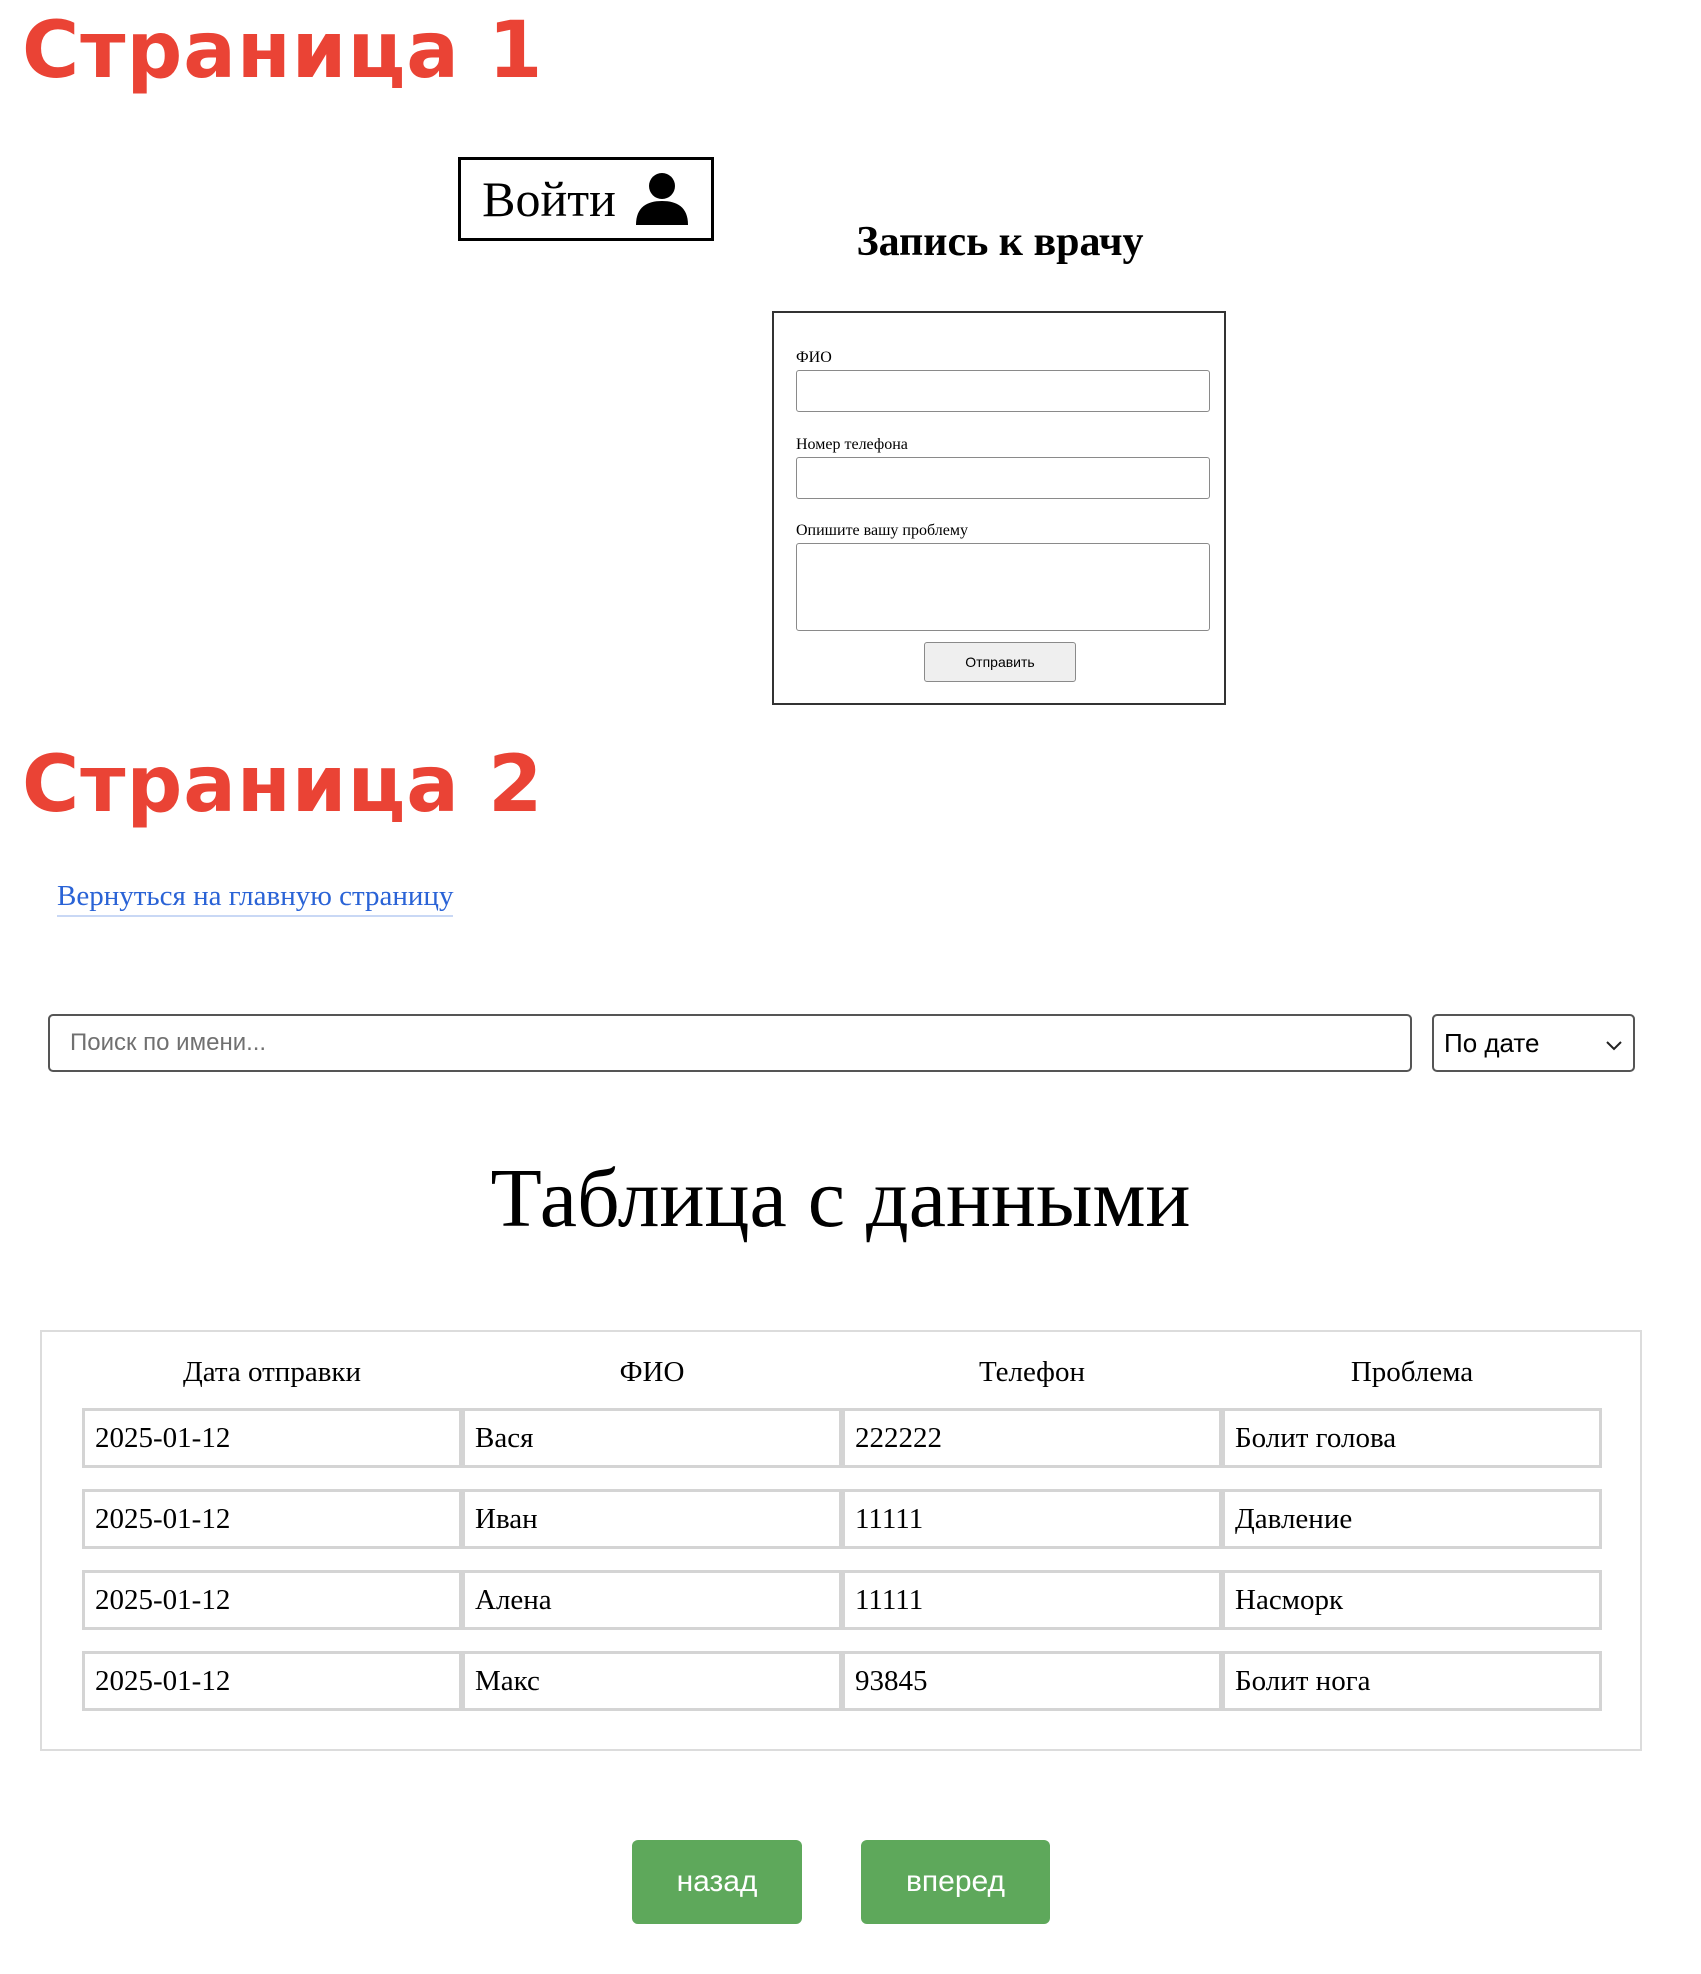 This screenshot has height=1974, width=1701. What do you see at coordinates (1003, 391) in the screenshot?
I see `name-input` at bounding box center [1003, 391].